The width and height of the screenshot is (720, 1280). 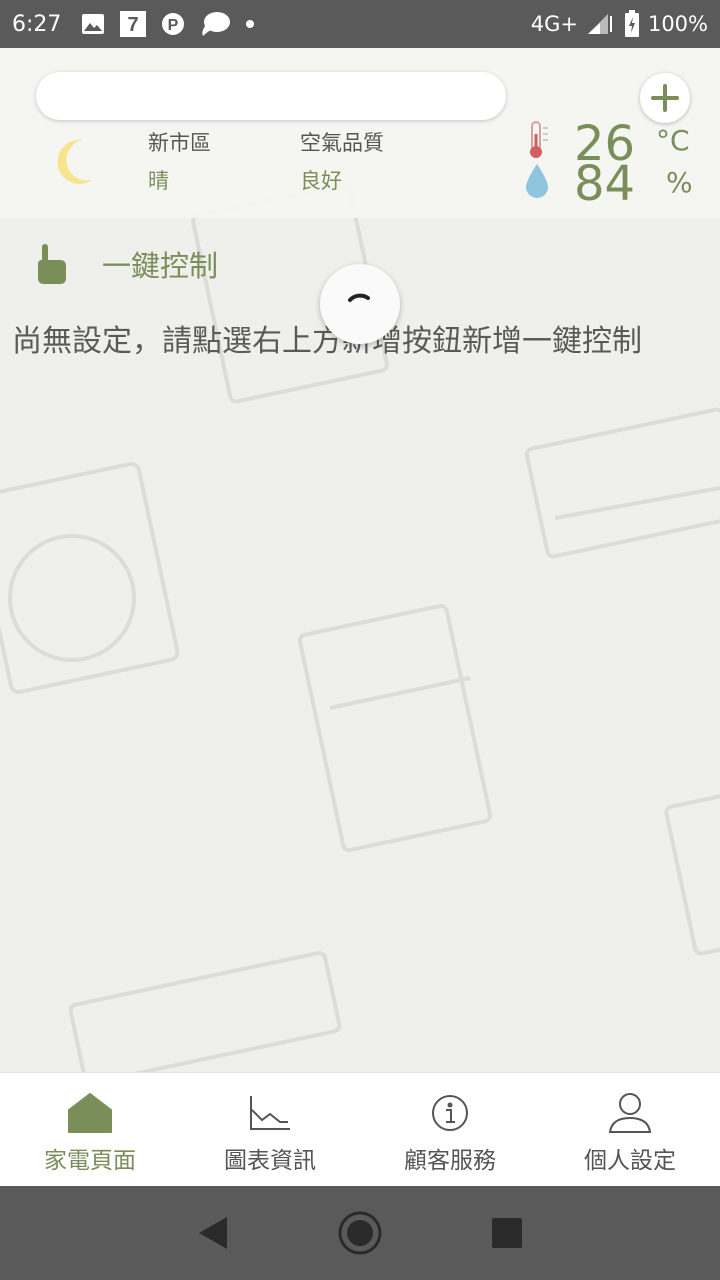 What do you see at coordinates (632, 24) in the screenshot?
I see `battery-icon` at bounding box center [632, 24].